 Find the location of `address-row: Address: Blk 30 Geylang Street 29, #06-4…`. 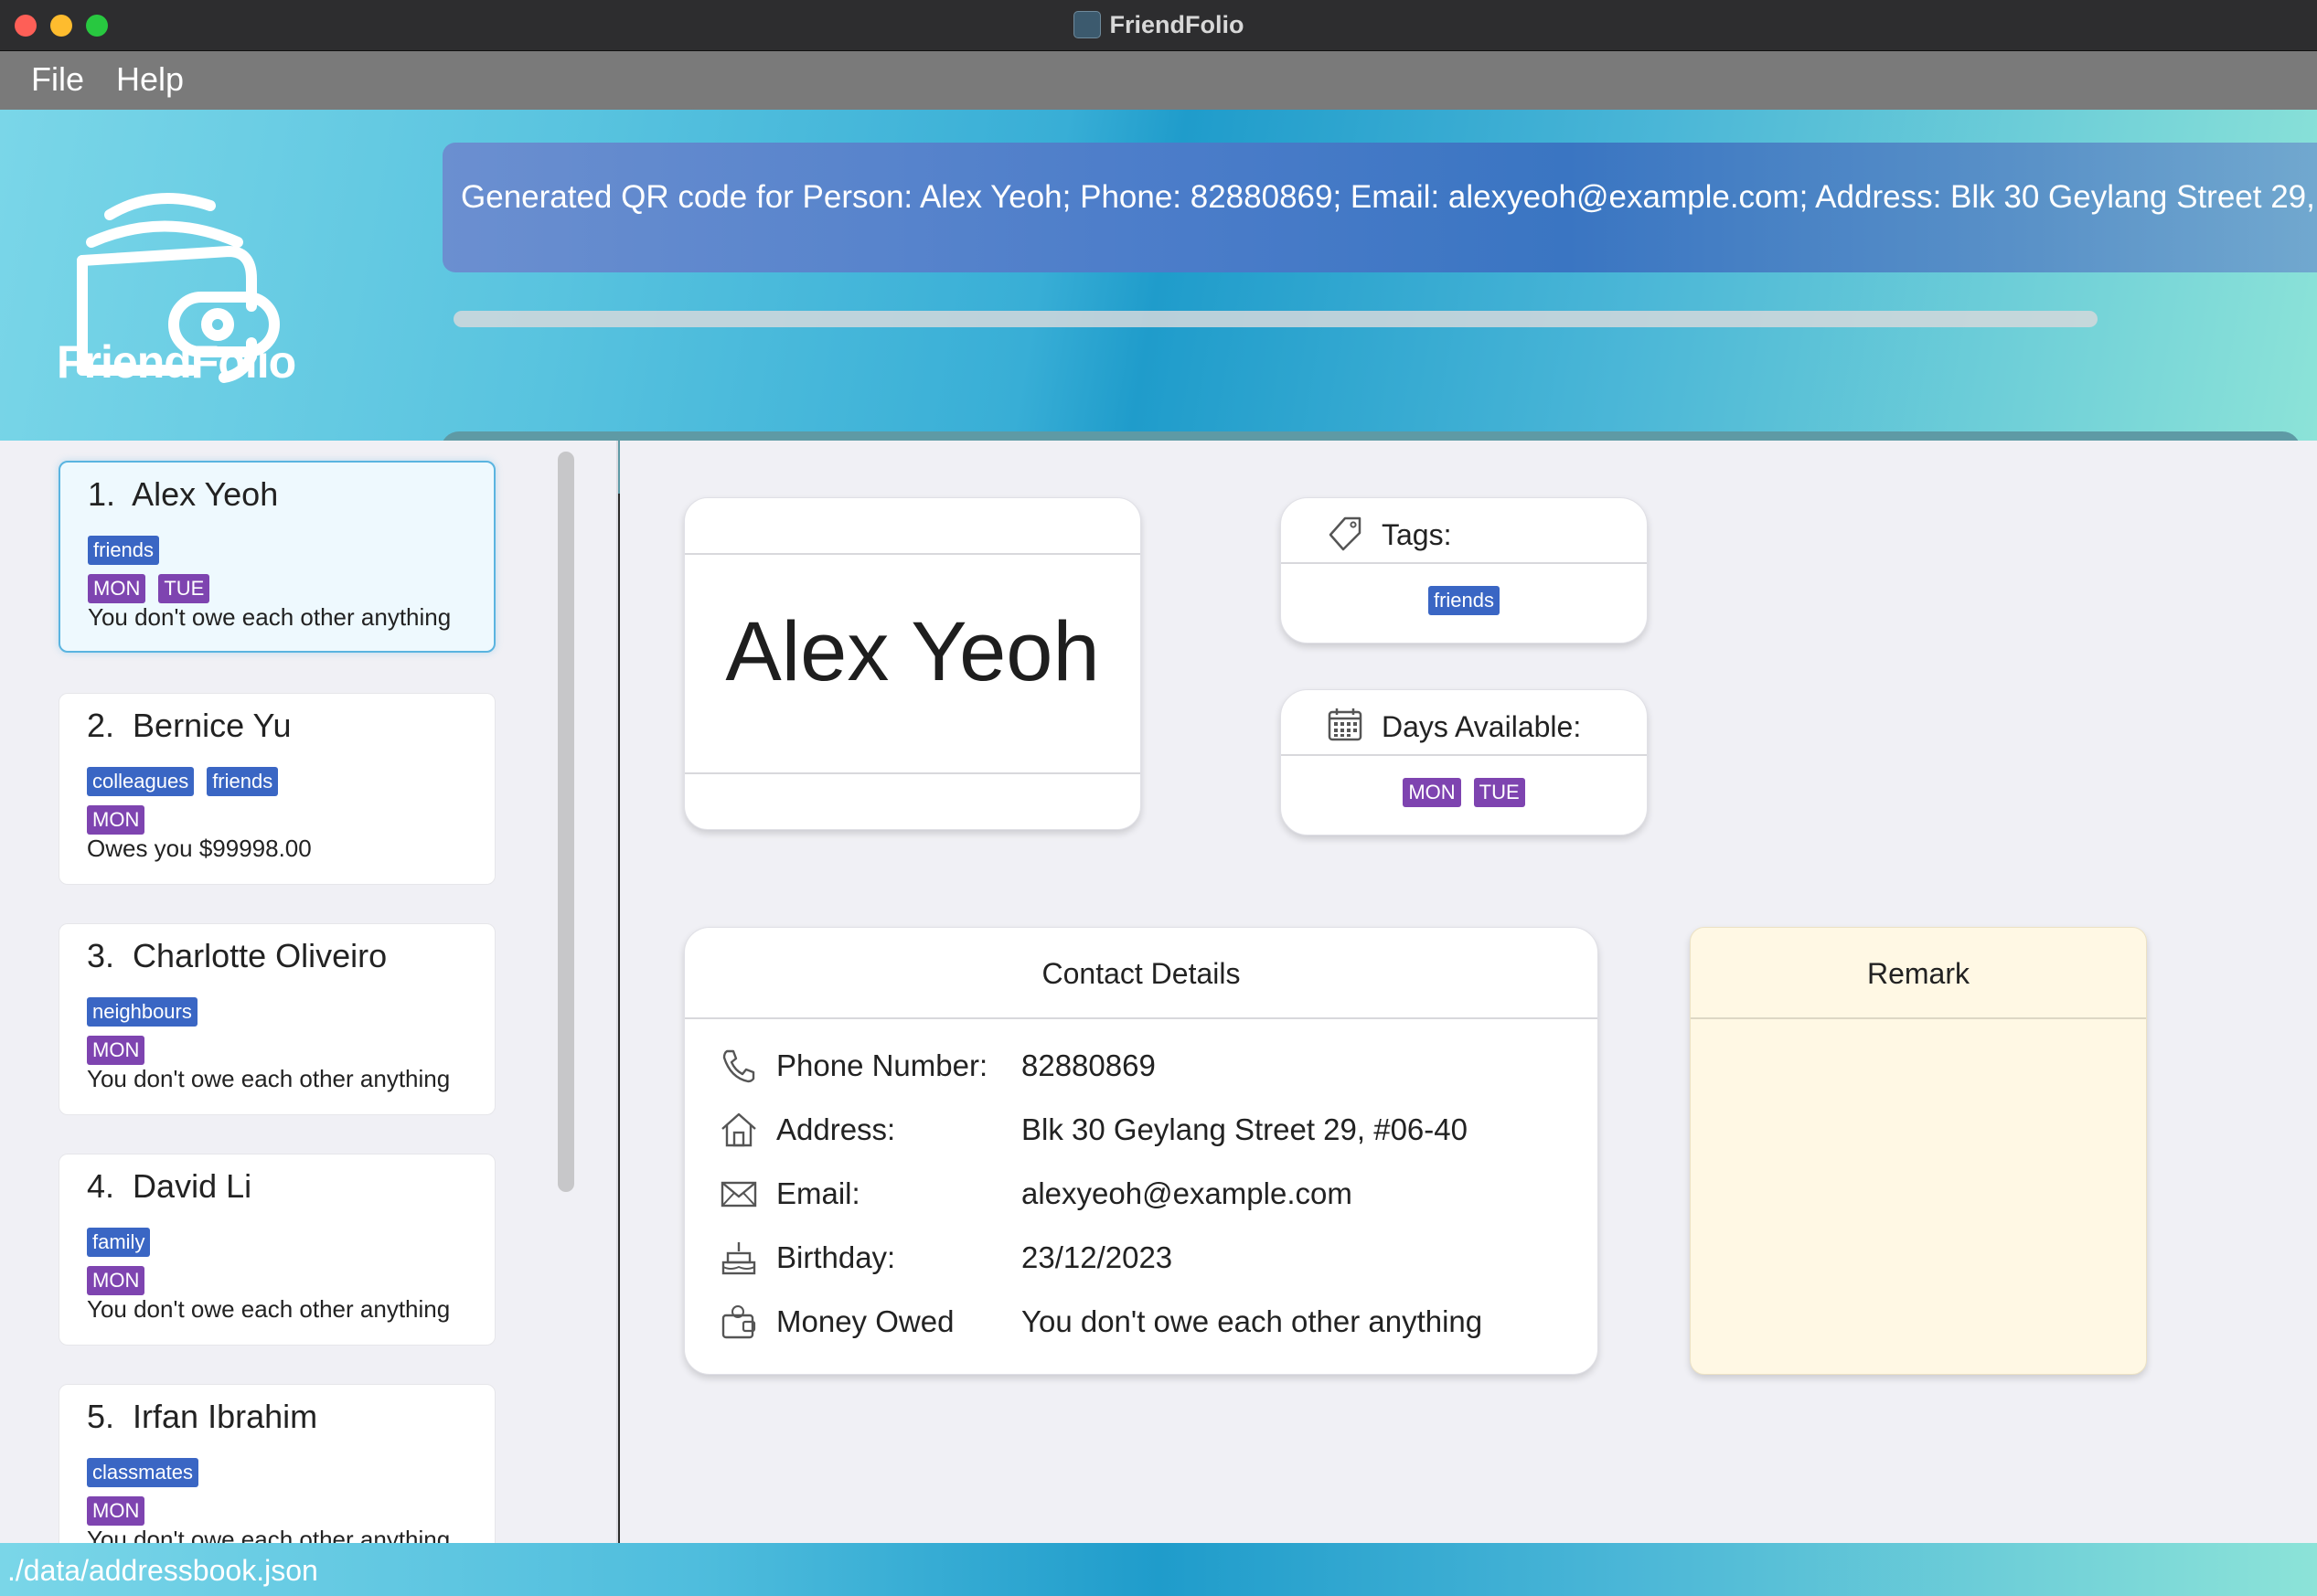

address-row: Address: Blk 30 Geylang Street 29, #06-4… is located at coordinates (1140, 1130).